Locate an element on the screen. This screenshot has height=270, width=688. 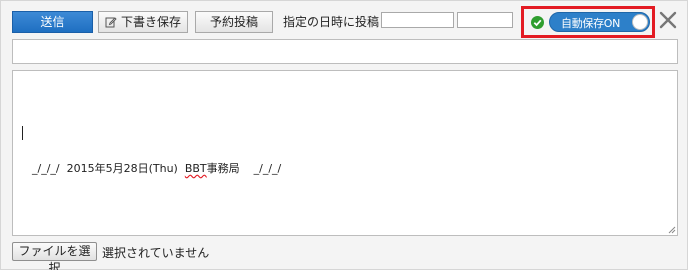
choose-file-button: ファイルを選択 is located at coordinates (54, 256).